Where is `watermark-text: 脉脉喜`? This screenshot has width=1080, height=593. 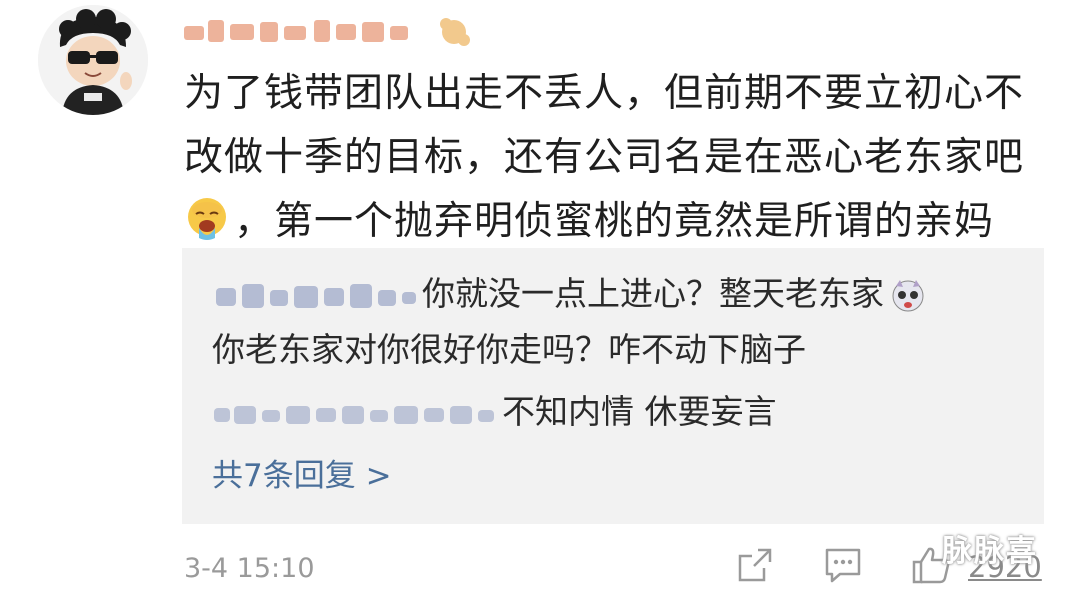
watermark-text: 脉脉喜 is located at coordinates (990, 551).